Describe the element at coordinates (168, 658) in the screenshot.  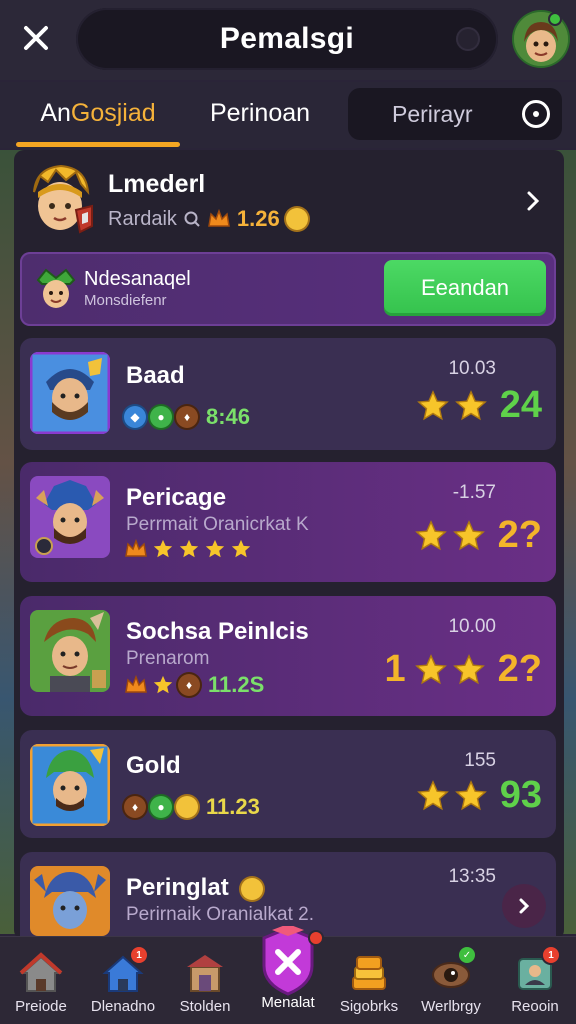
I see `row-subtitle: Prenarom` at that location.